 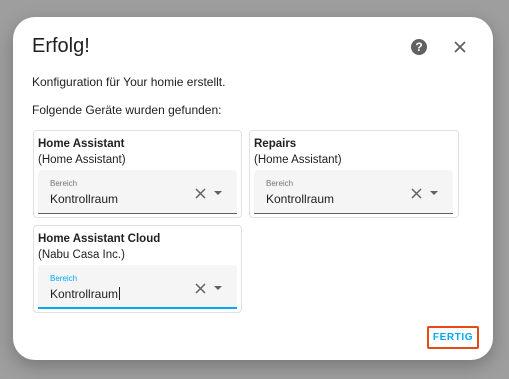 What do you see at coordinates (81, 144) in the screenshot?
I see `device-name: Home Assistant` at bounding box center [81, 144].